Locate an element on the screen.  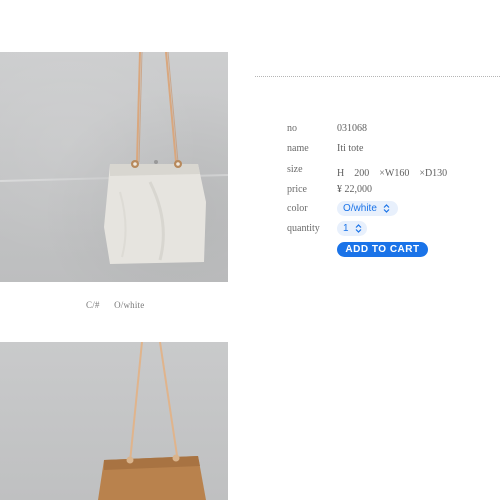
product-photo-brown is located at coordinates (114, 421).